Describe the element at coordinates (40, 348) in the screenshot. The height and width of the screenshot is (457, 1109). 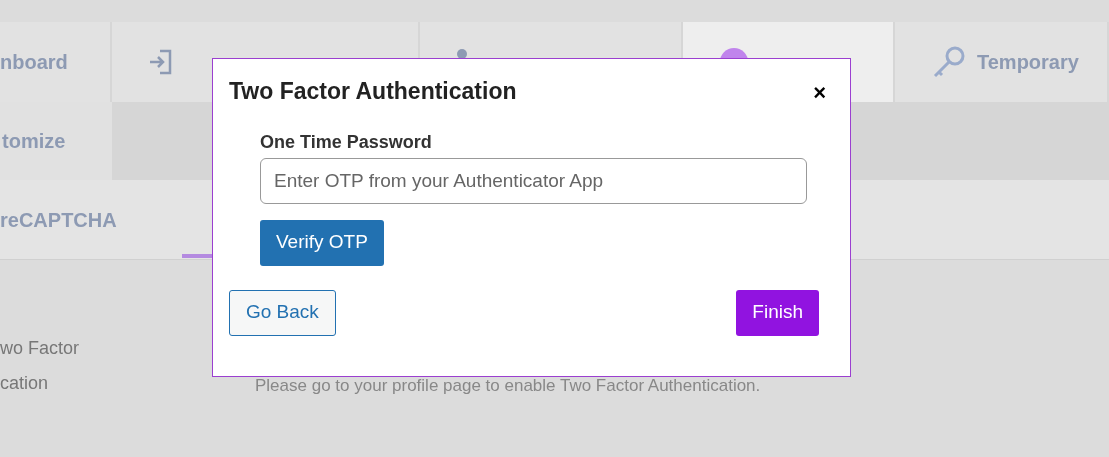
I see `setting-label: wo Factor` at that location.